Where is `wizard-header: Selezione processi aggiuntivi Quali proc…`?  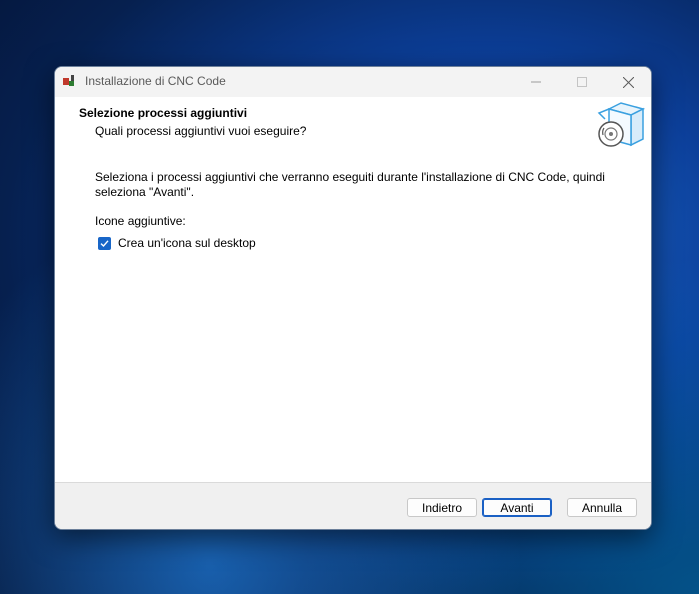
wizard-header: Selezione processi aggiuntivi Quali proc… is located at coordinates (353, 126).